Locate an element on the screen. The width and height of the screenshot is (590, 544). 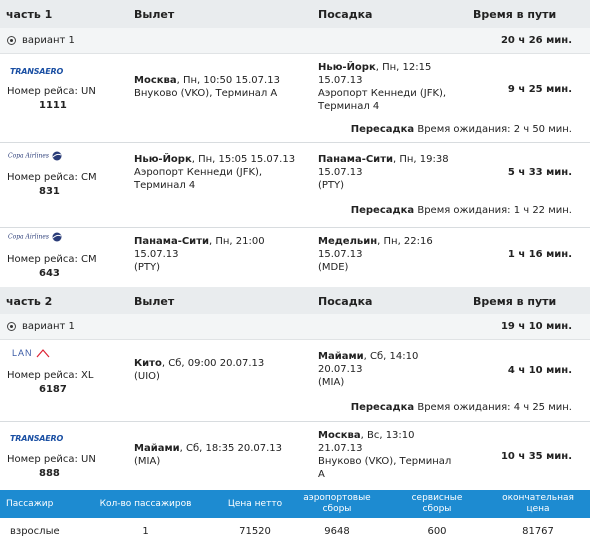
col-net-price: Цена нетто is located at coordinates (255, 504).